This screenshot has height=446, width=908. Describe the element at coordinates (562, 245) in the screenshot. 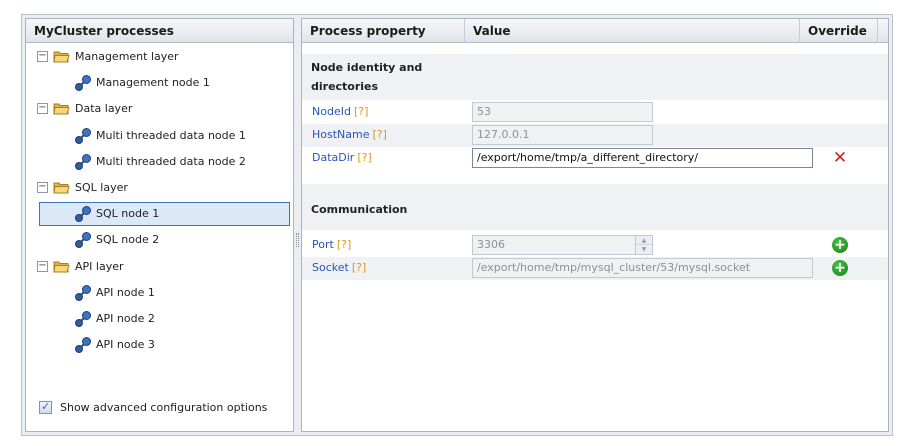

I see `port-value-field: 3306 ▲ ▼` at that location.